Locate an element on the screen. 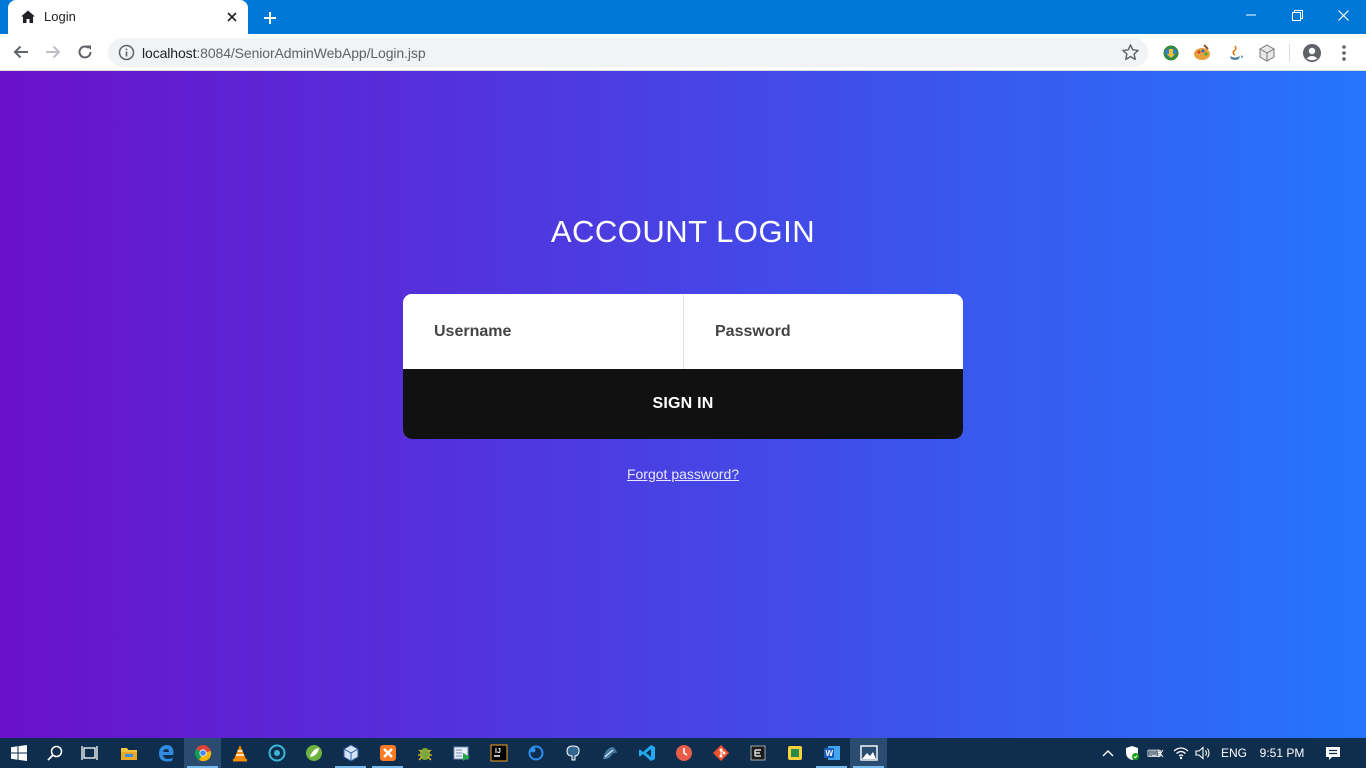 This screenshot has height=768, width=1366. windows-start-icon is located at coordinates (18, 753).